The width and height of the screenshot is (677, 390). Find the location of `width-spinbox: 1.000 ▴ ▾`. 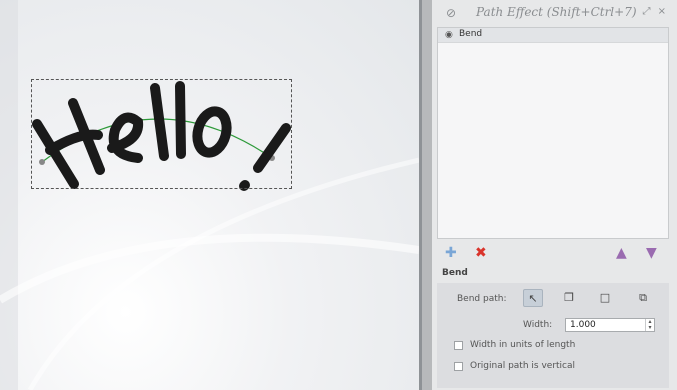

width-spinbox: 1.000 ▴ ▾ is located at coordinates (610, 325).